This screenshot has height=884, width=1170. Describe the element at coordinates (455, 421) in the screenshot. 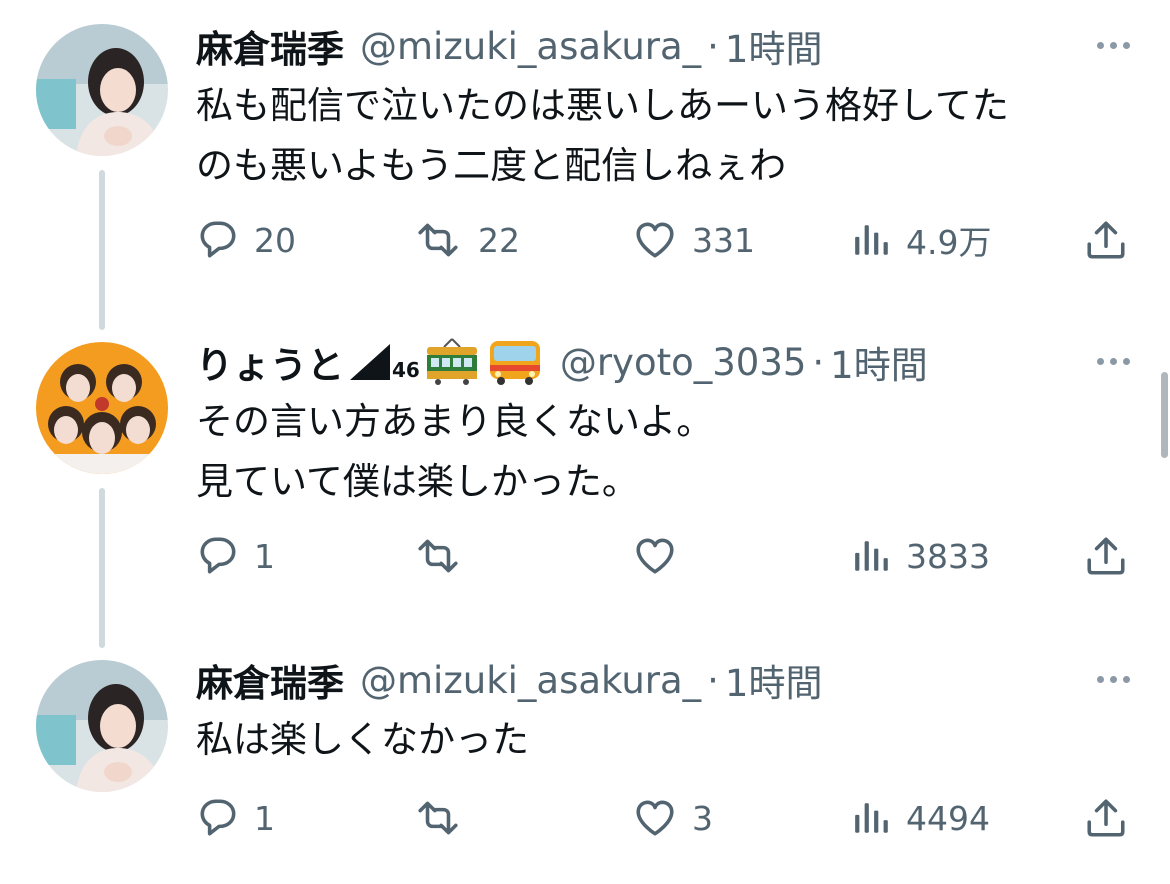

I see `tweet-text-line: その言い方あまり良くないよ。` at that location.